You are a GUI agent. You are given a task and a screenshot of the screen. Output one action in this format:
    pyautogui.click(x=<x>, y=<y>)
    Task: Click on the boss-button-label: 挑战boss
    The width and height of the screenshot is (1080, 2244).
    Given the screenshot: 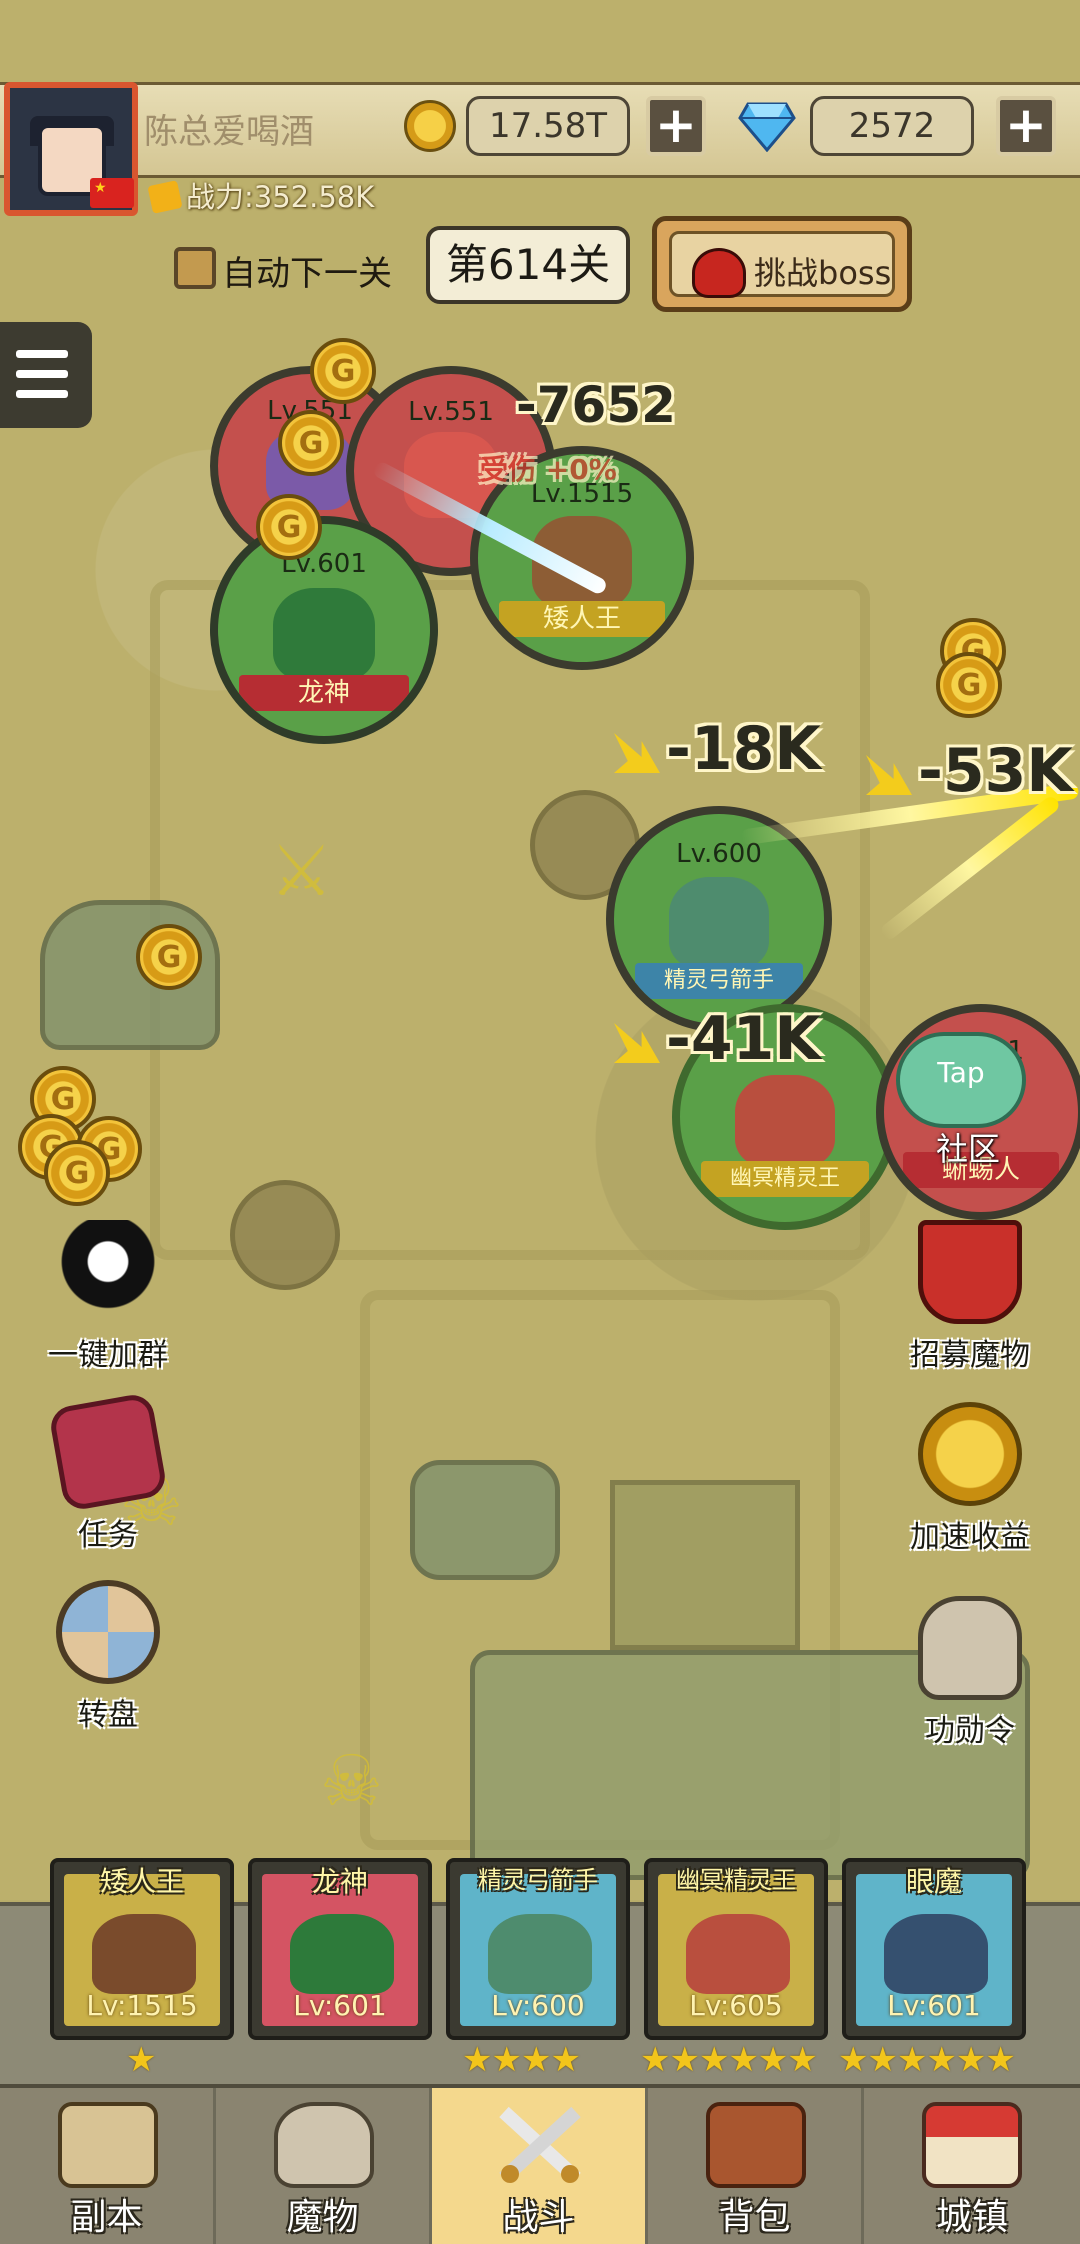 What is the action you would take?
    pyautogui.click(x=823, y=273)
    